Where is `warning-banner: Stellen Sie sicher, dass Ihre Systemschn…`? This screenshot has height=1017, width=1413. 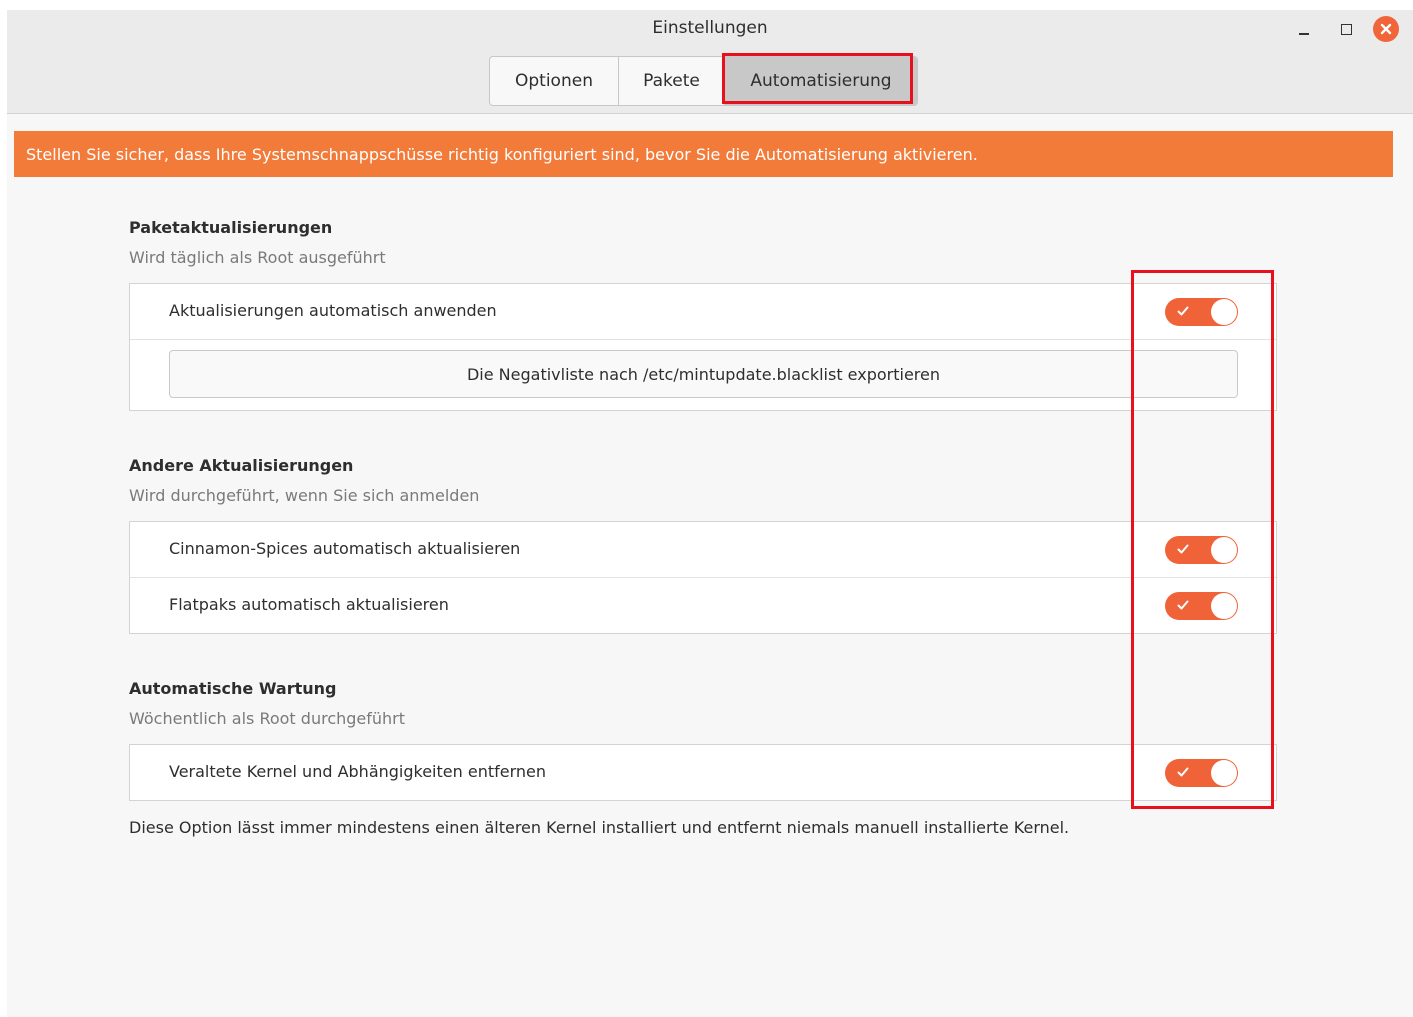
warning-banner: Stellen Sie sicher, dass Ihre Systemschn… is located at coordinates (703, 154).